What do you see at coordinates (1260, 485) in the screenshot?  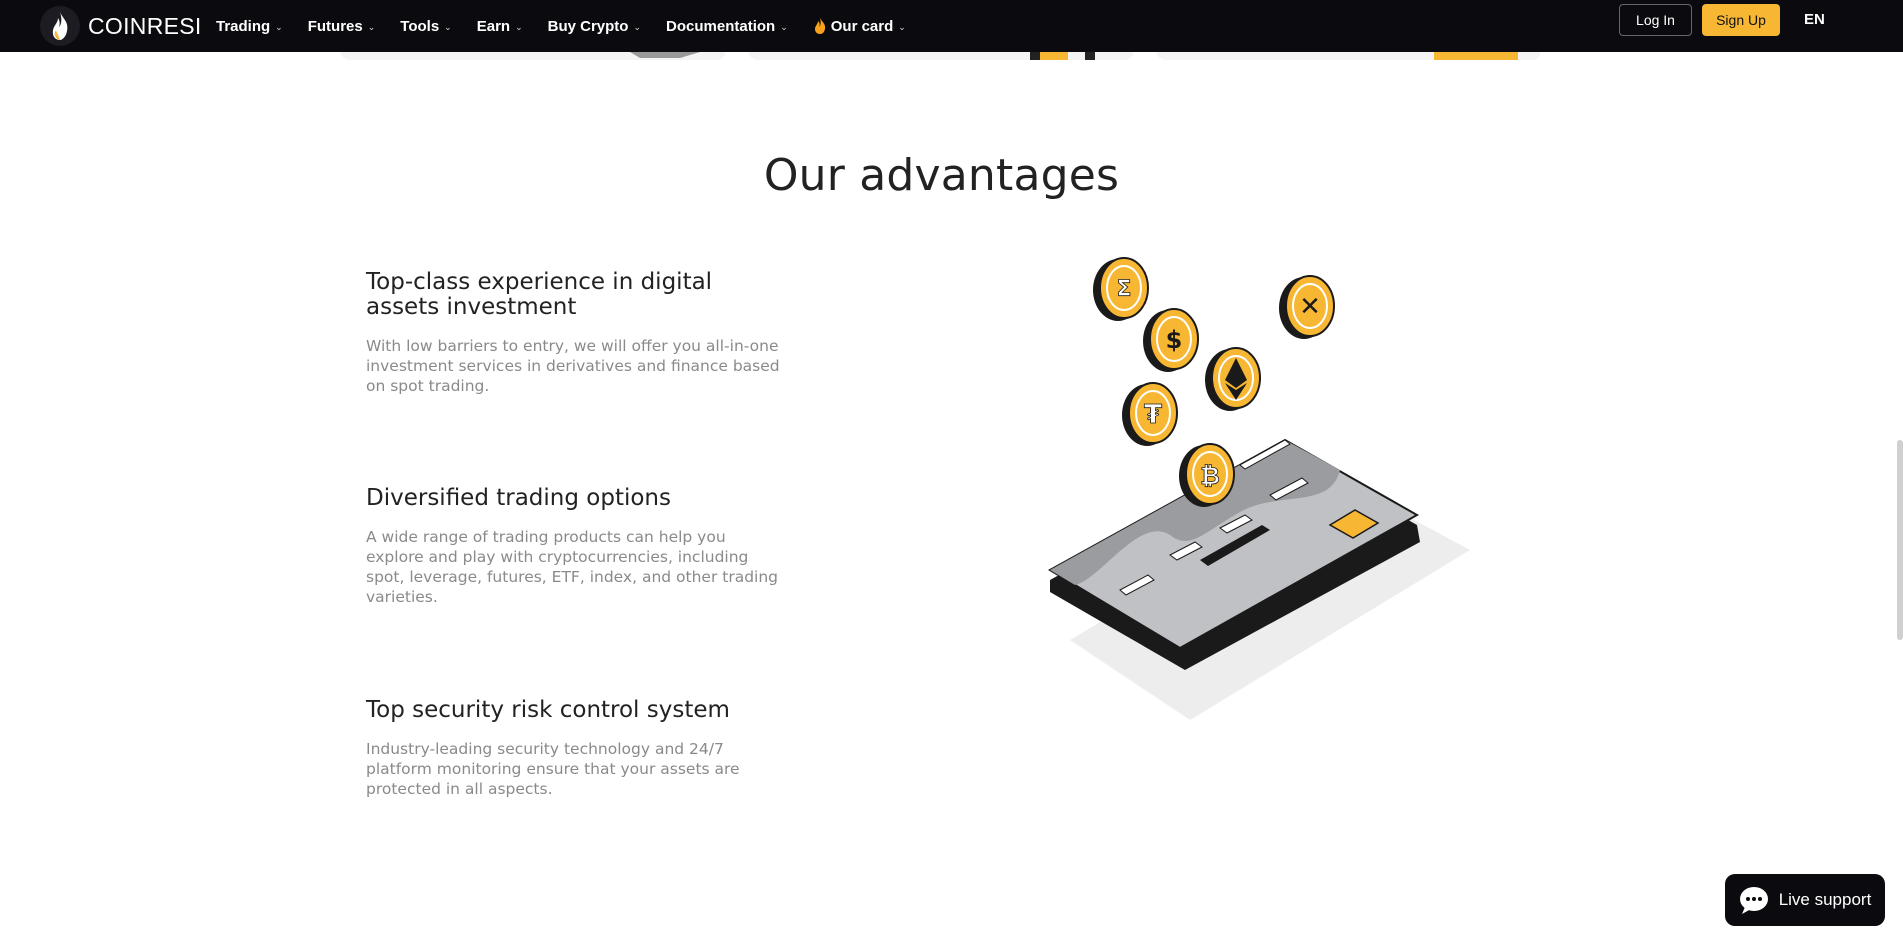 I see `card-and-coins-illustration: Σ $ ₮ ✕ ₿` at bounding box center [1260, 485].